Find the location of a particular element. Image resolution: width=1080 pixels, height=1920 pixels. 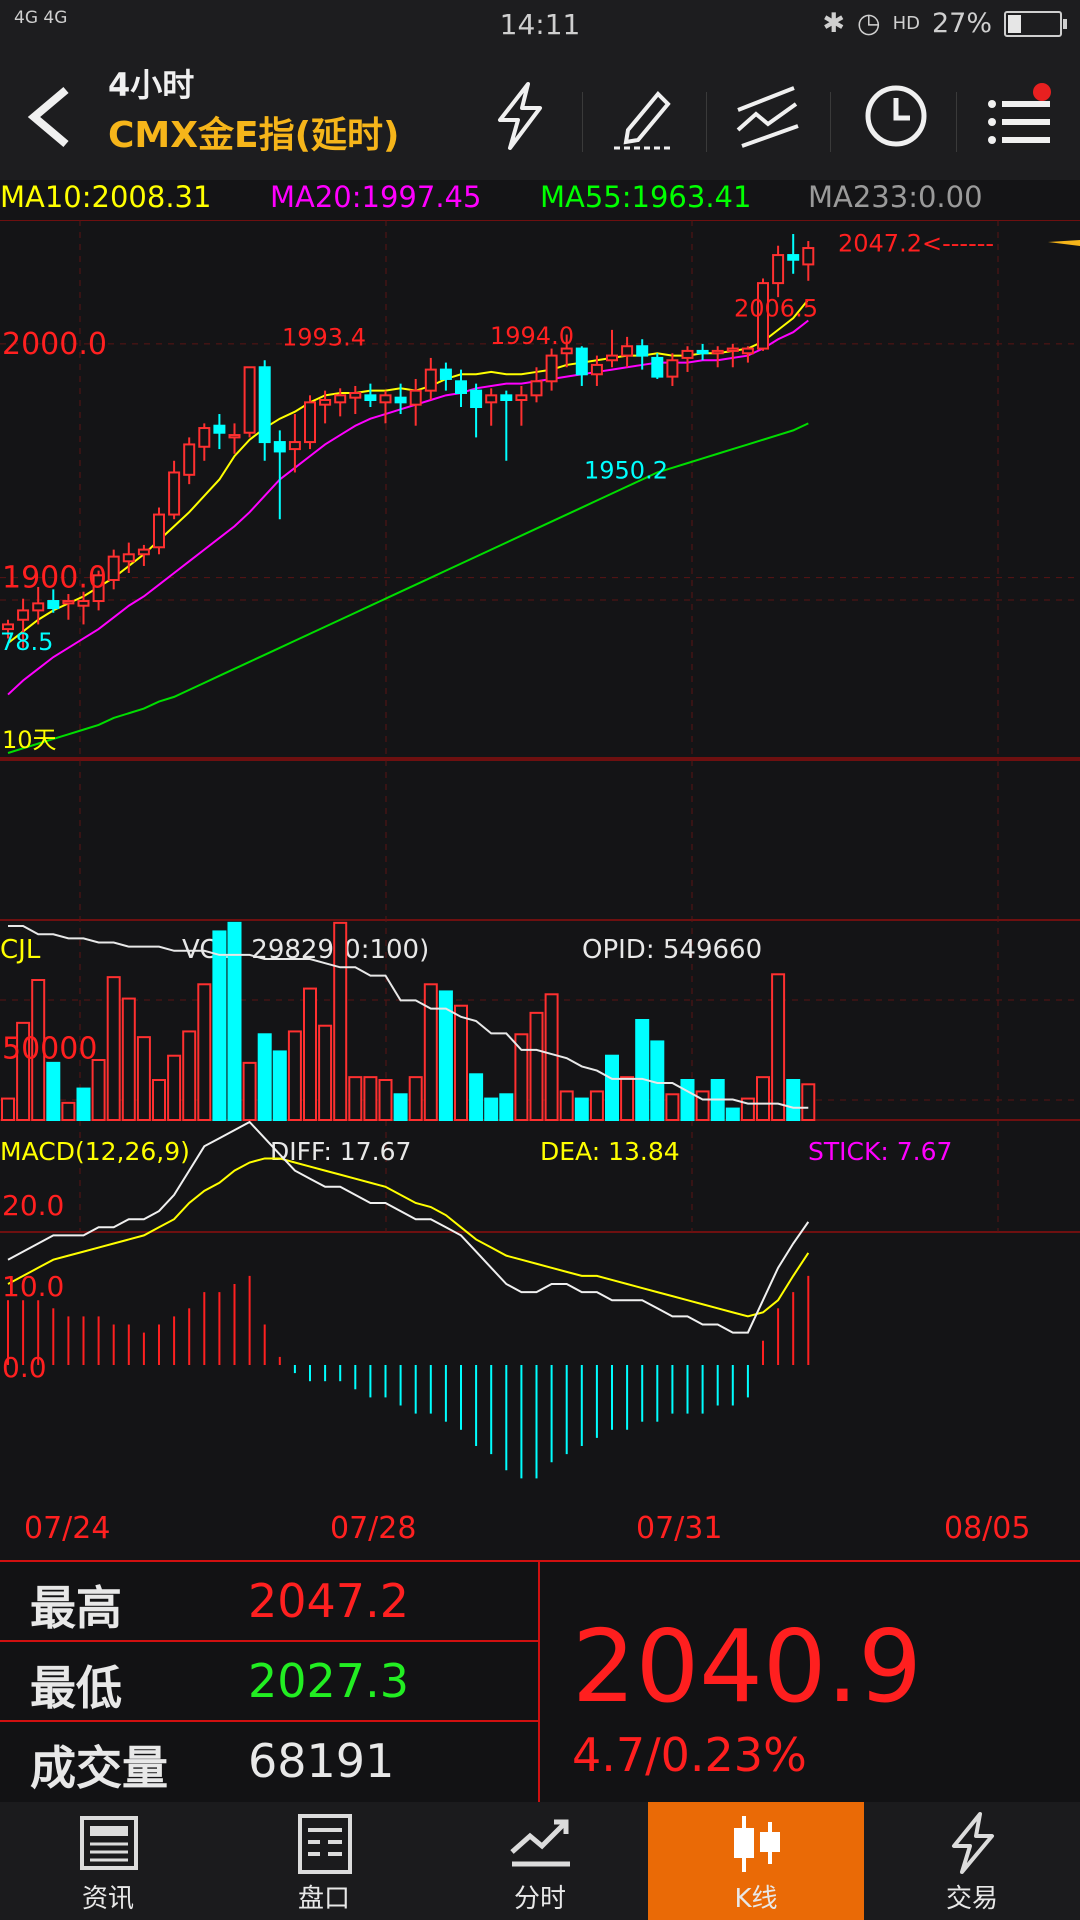

flash-button is located at coordinates (520, 116).